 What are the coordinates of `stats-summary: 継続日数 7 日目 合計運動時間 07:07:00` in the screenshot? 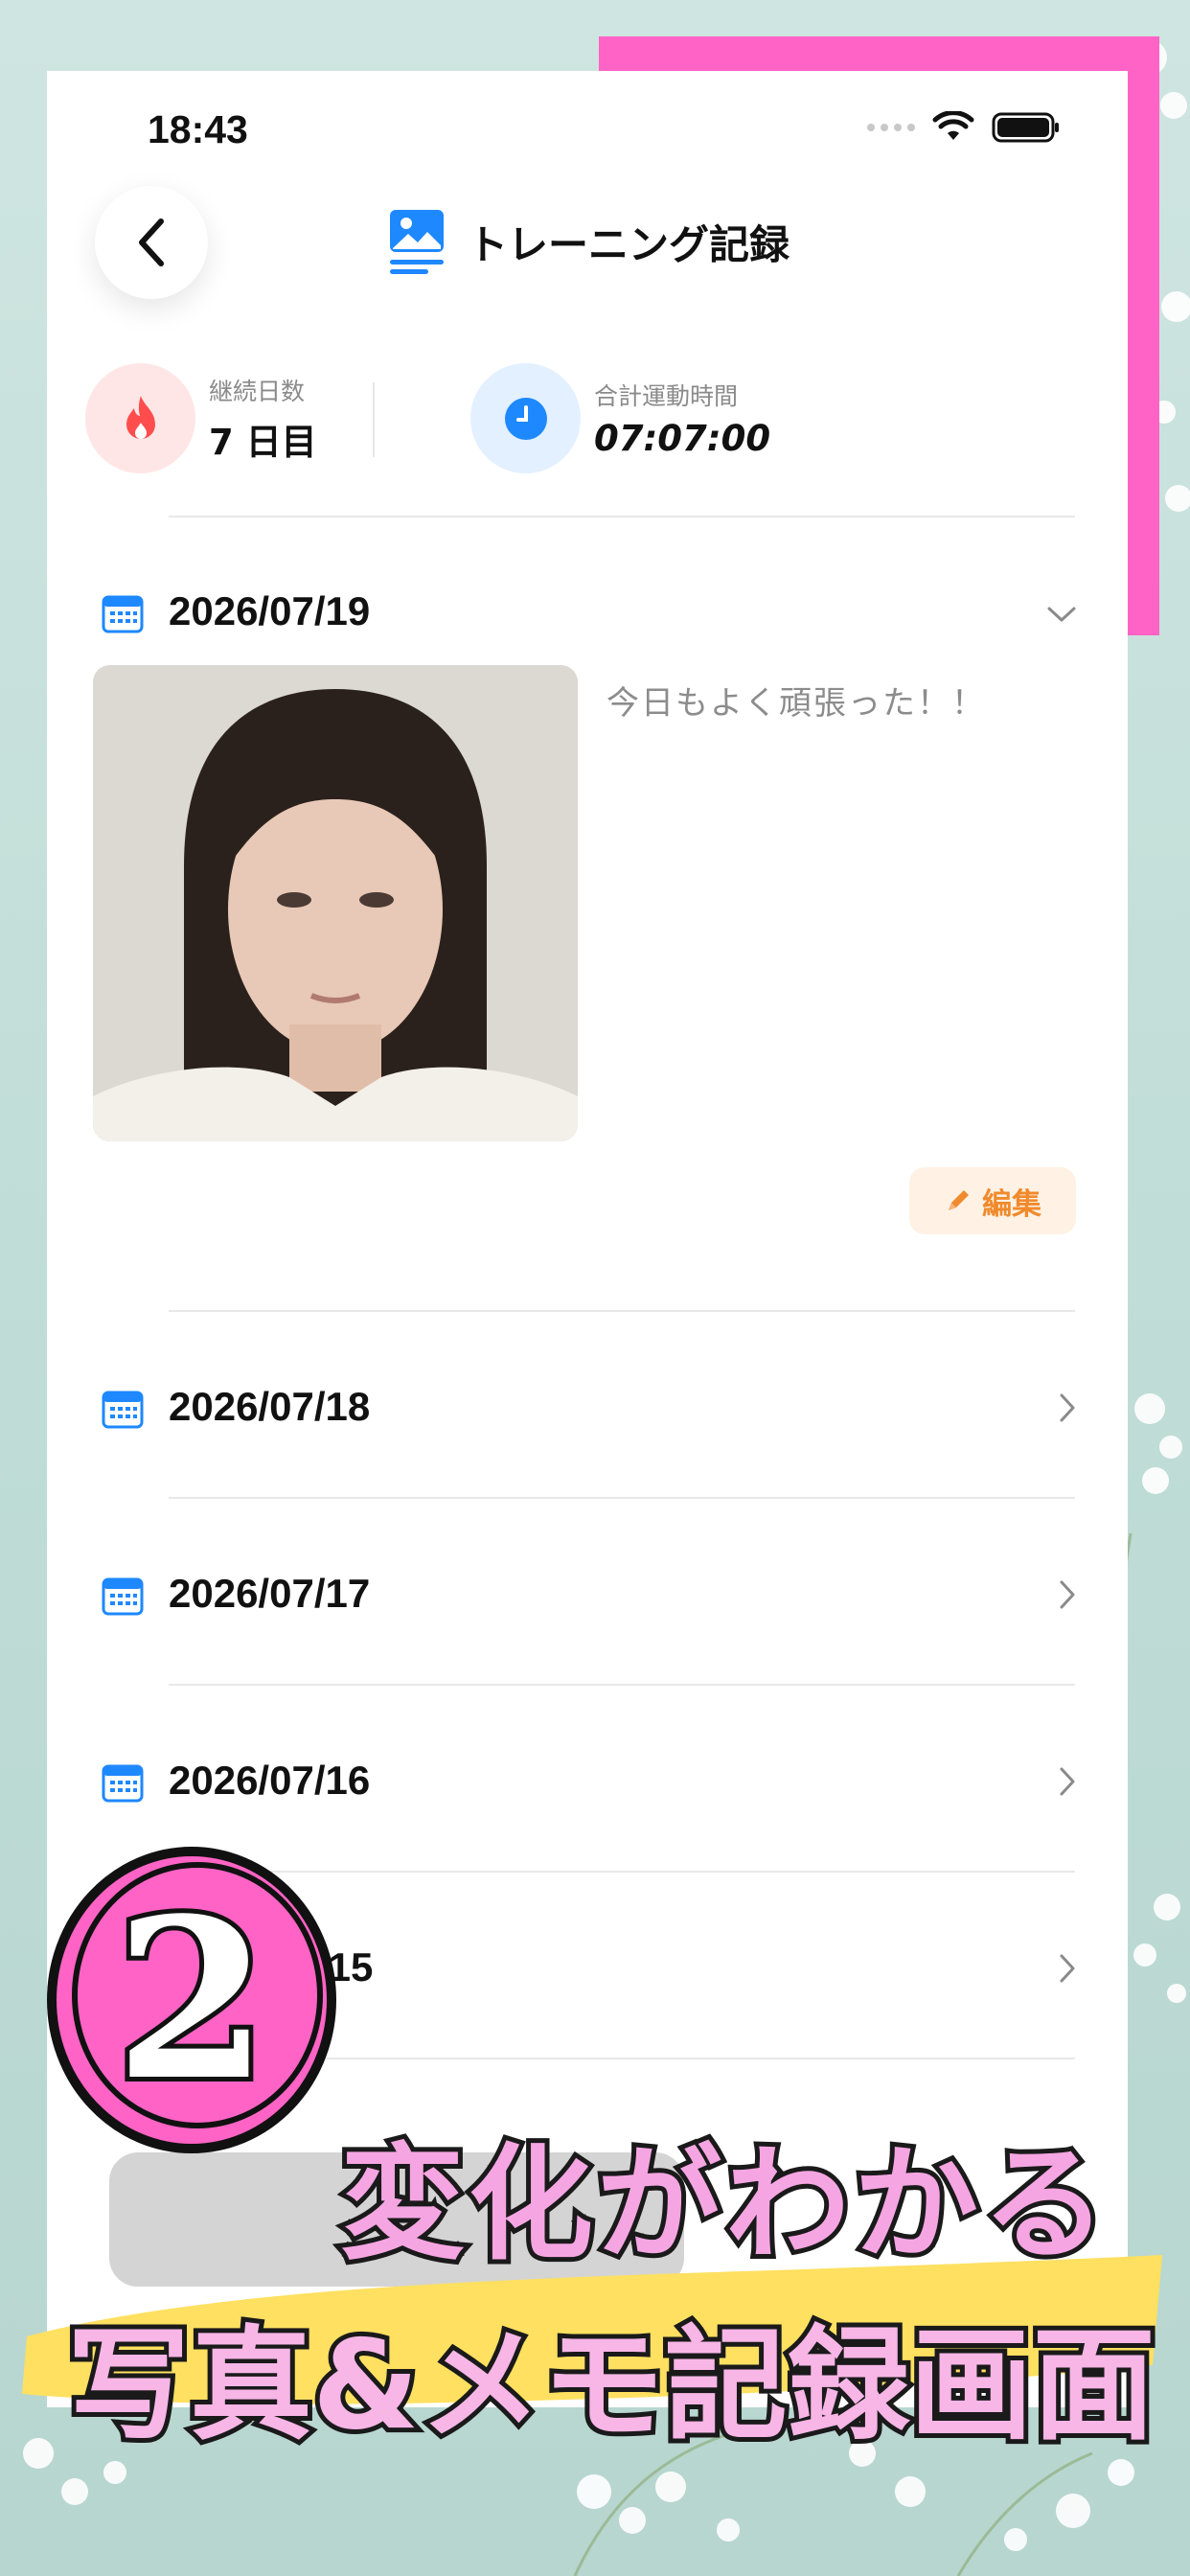 It's located at (584, 418).